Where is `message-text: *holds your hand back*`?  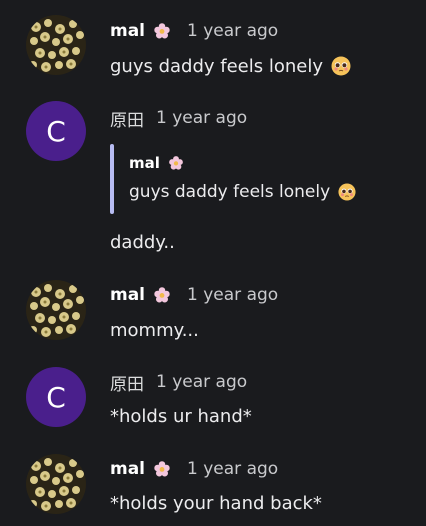 message-text: *holds your hand back* is located at coordinates (216, 503).